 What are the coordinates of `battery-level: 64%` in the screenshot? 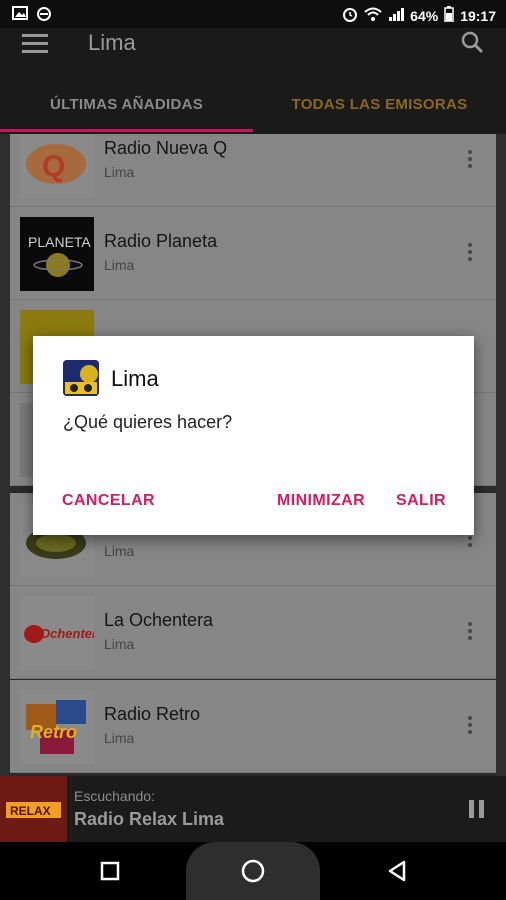 It's located at (424, 15).